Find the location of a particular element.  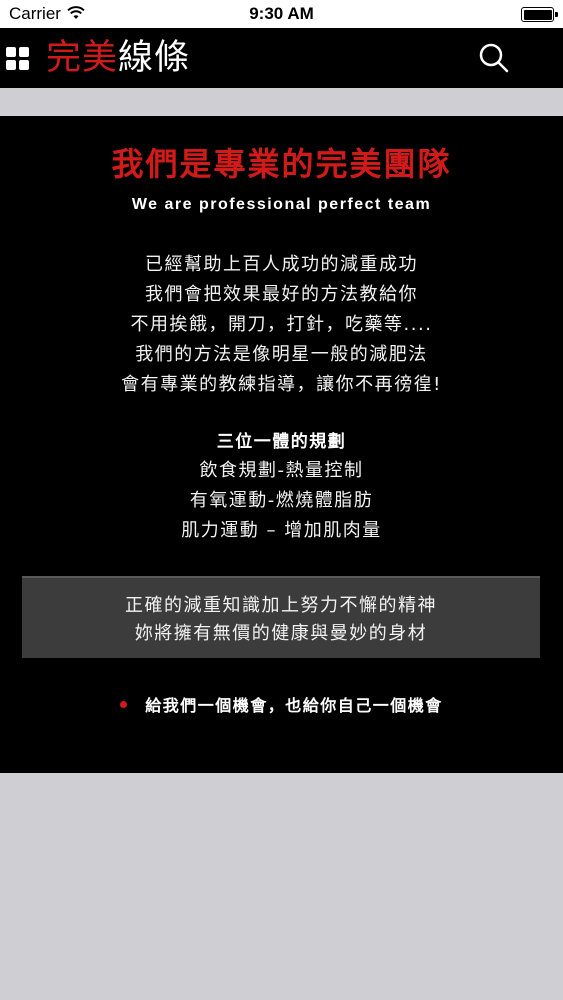

clock-time: 9:30 AM is located at coordinates (281, 13).